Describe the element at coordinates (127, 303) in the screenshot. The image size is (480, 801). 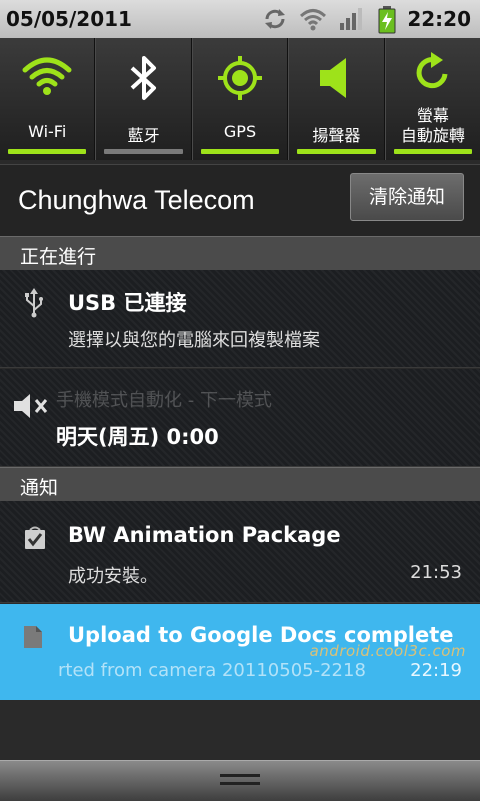
I see `notification-title: USB 已連接` at that location.